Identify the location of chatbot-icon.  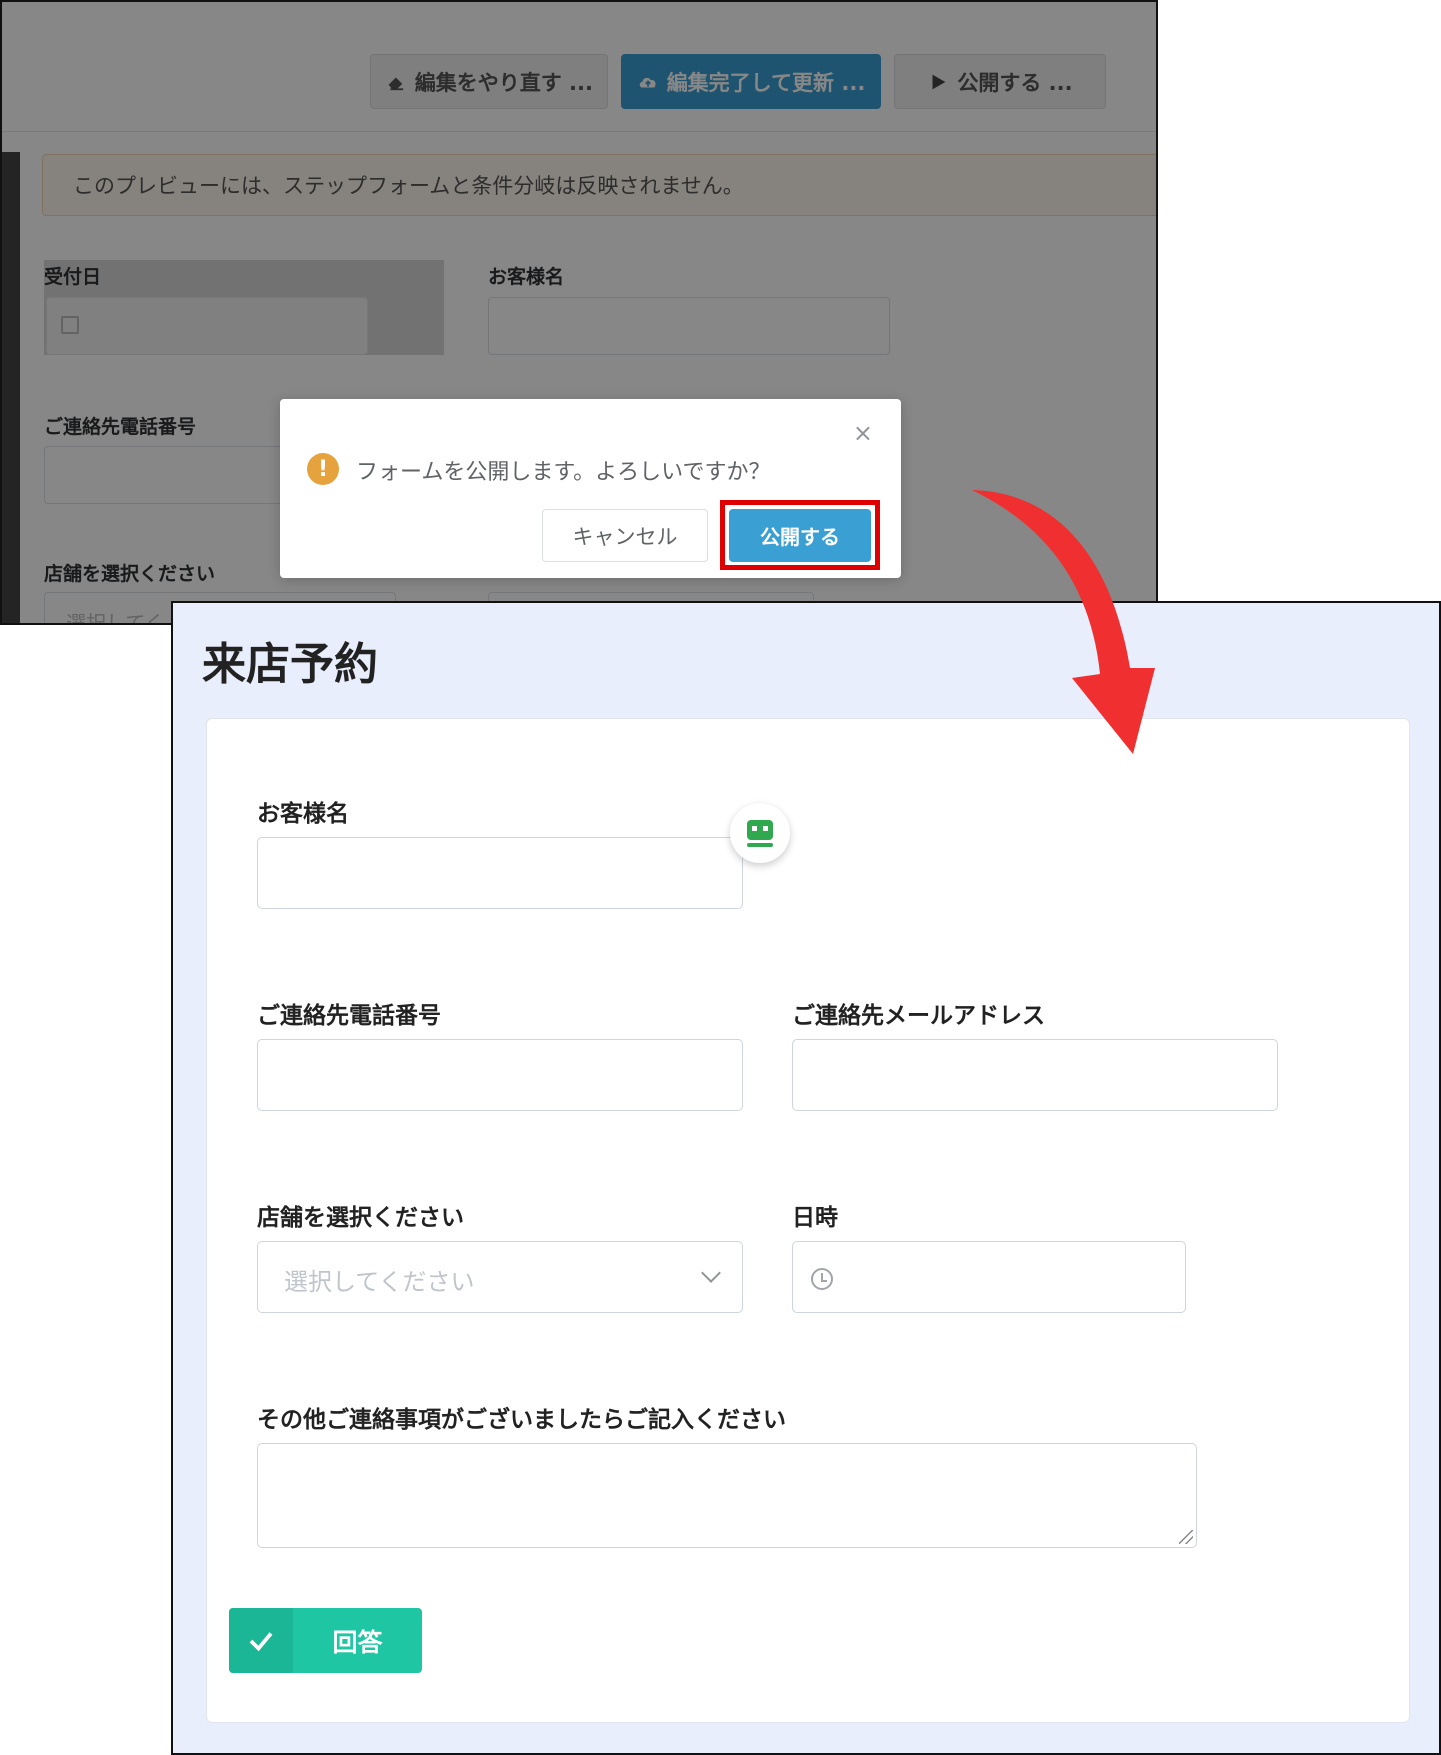
(760, 833).